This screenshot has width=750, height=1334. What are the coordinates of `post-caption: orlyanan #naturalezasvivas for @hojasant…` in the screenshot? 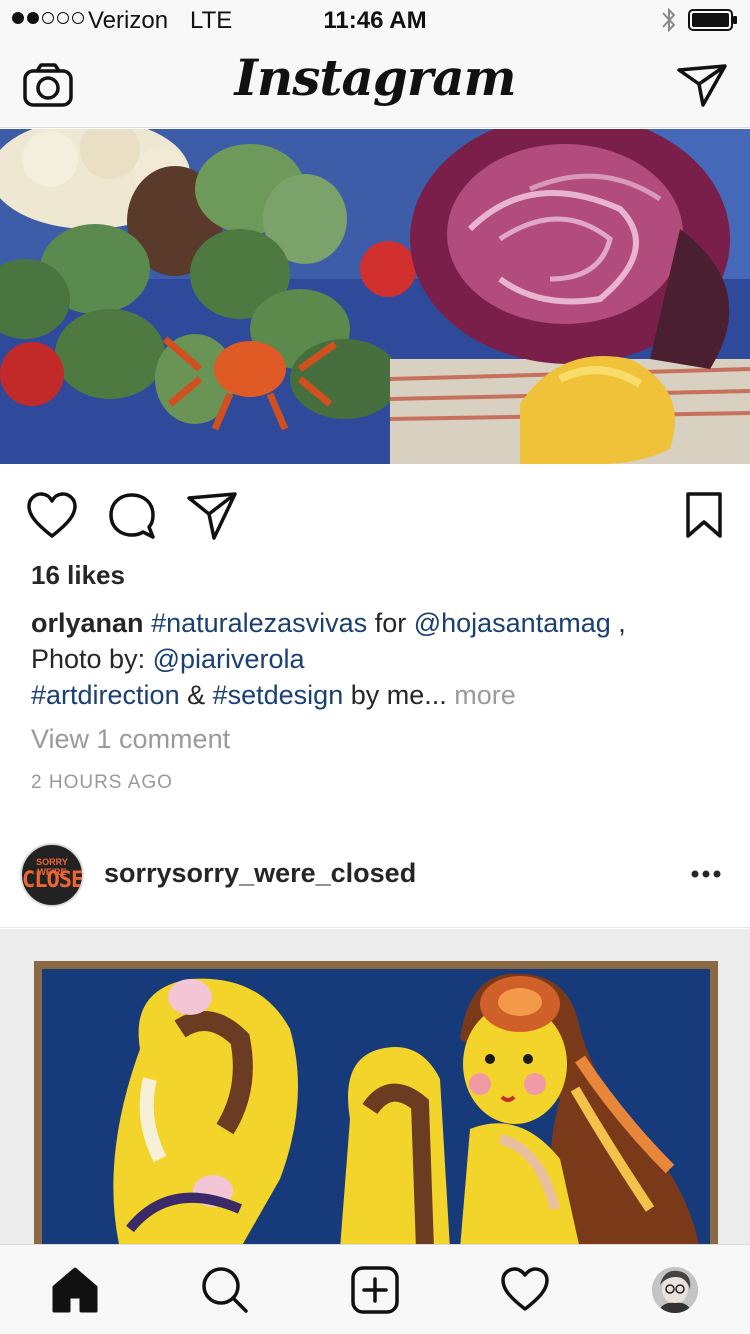 It's located at (376, 659).